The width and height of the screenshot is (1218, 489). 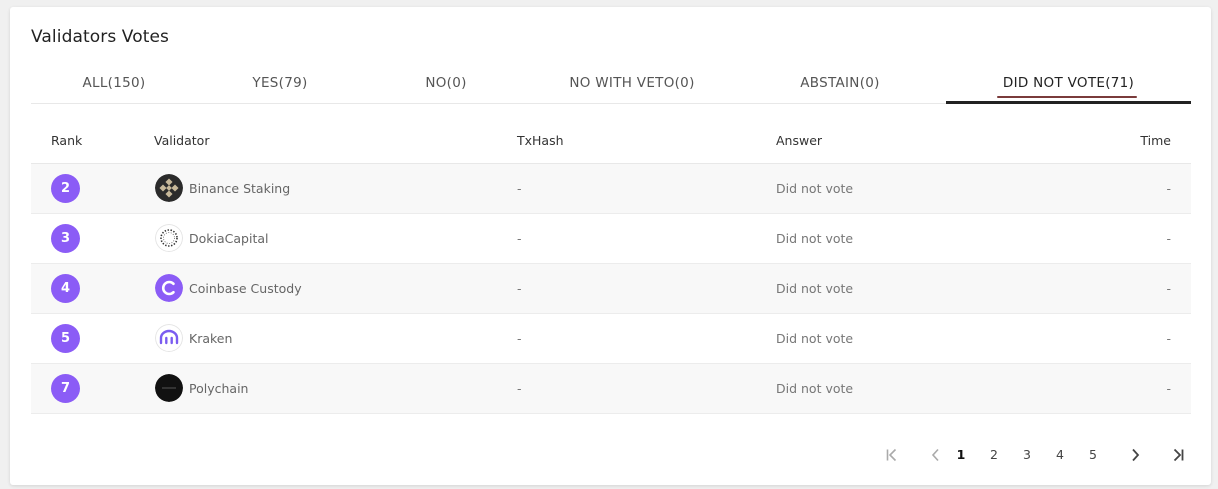 What do you see at coordinates (961, 455) in the screenshot?
I see `page-1-button: 1` at bounding box center [961, 455].